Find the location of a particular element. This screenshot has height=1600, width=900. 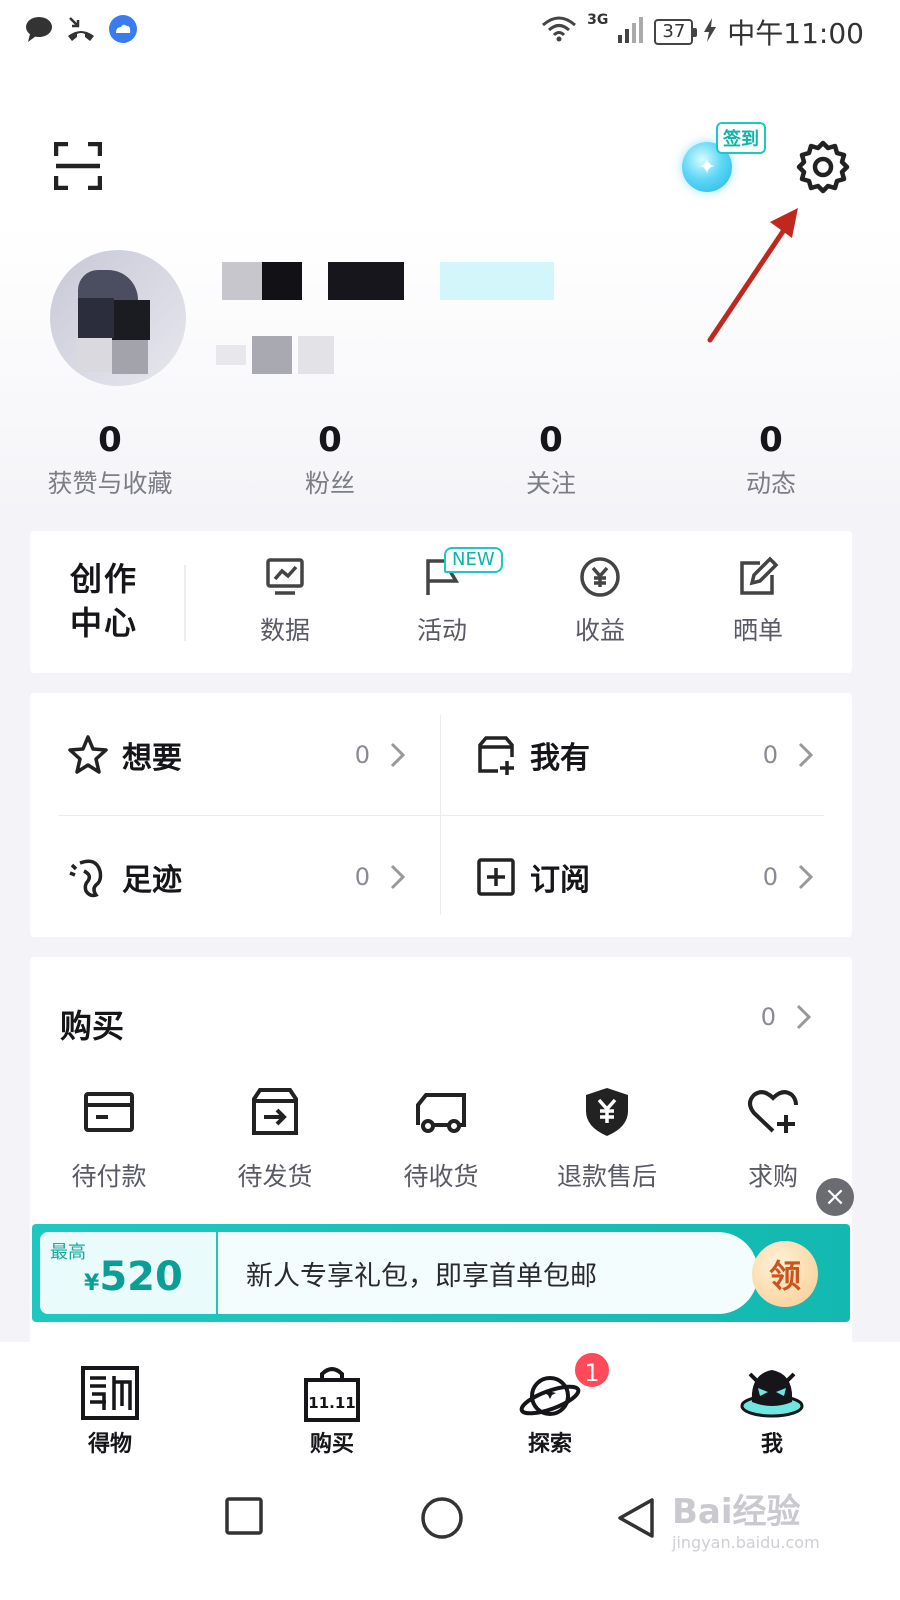

stat-label: 动态 is located at coordinates (770, 483).